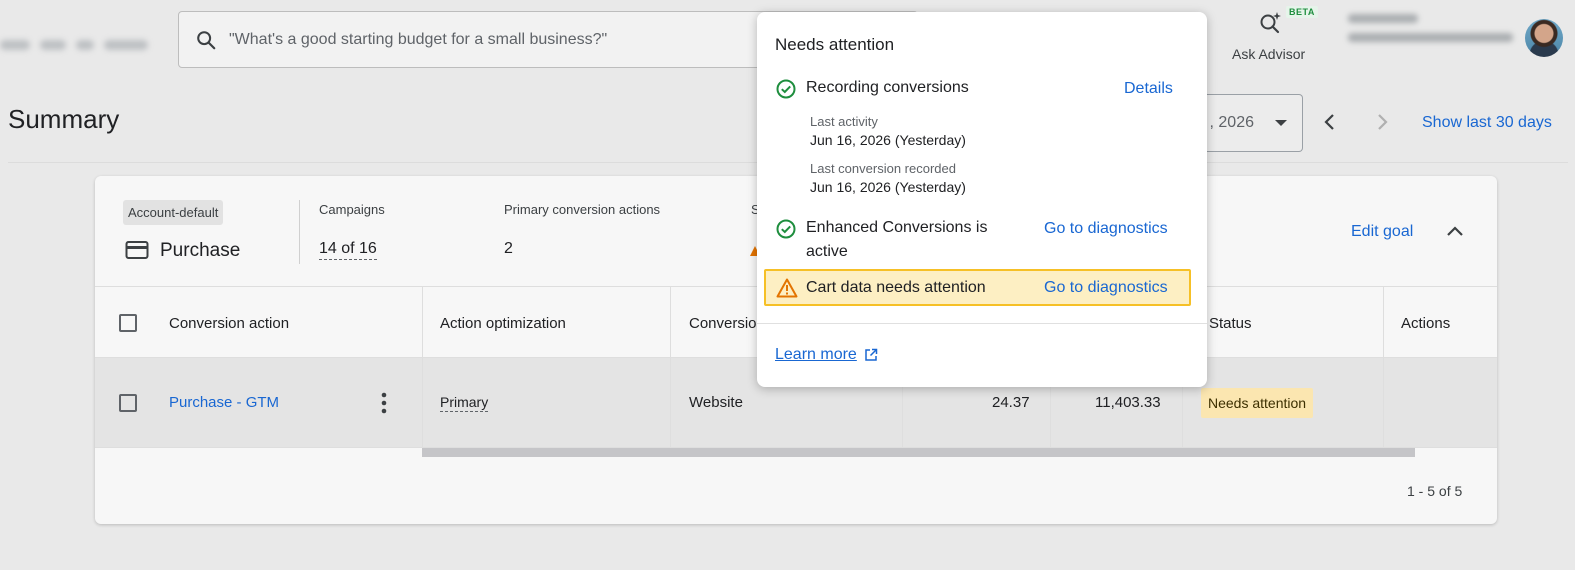  I want to click on primary-actions-value: 2, so click(508, 248).